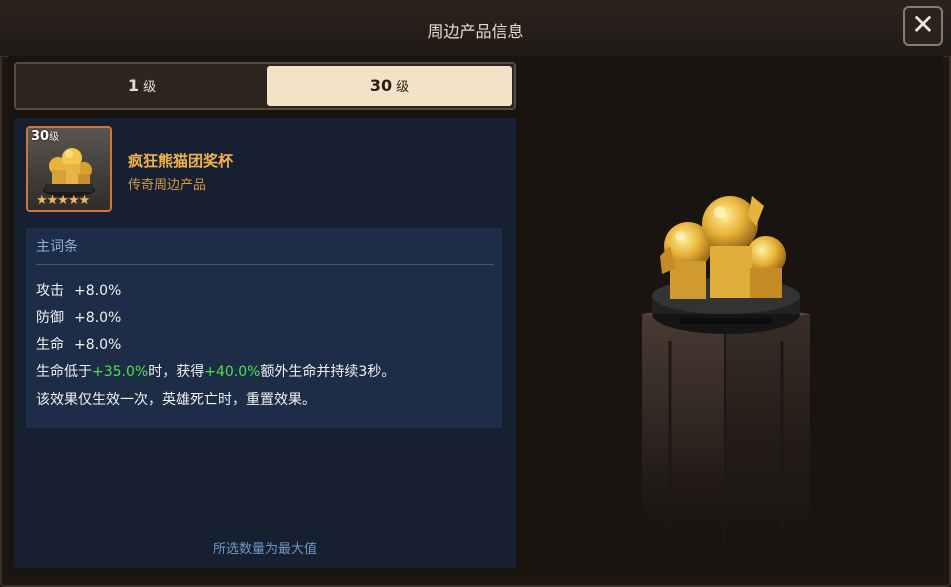 The image size is (951, 587). I want to click on close-icon: ✕, so click(923, 24).